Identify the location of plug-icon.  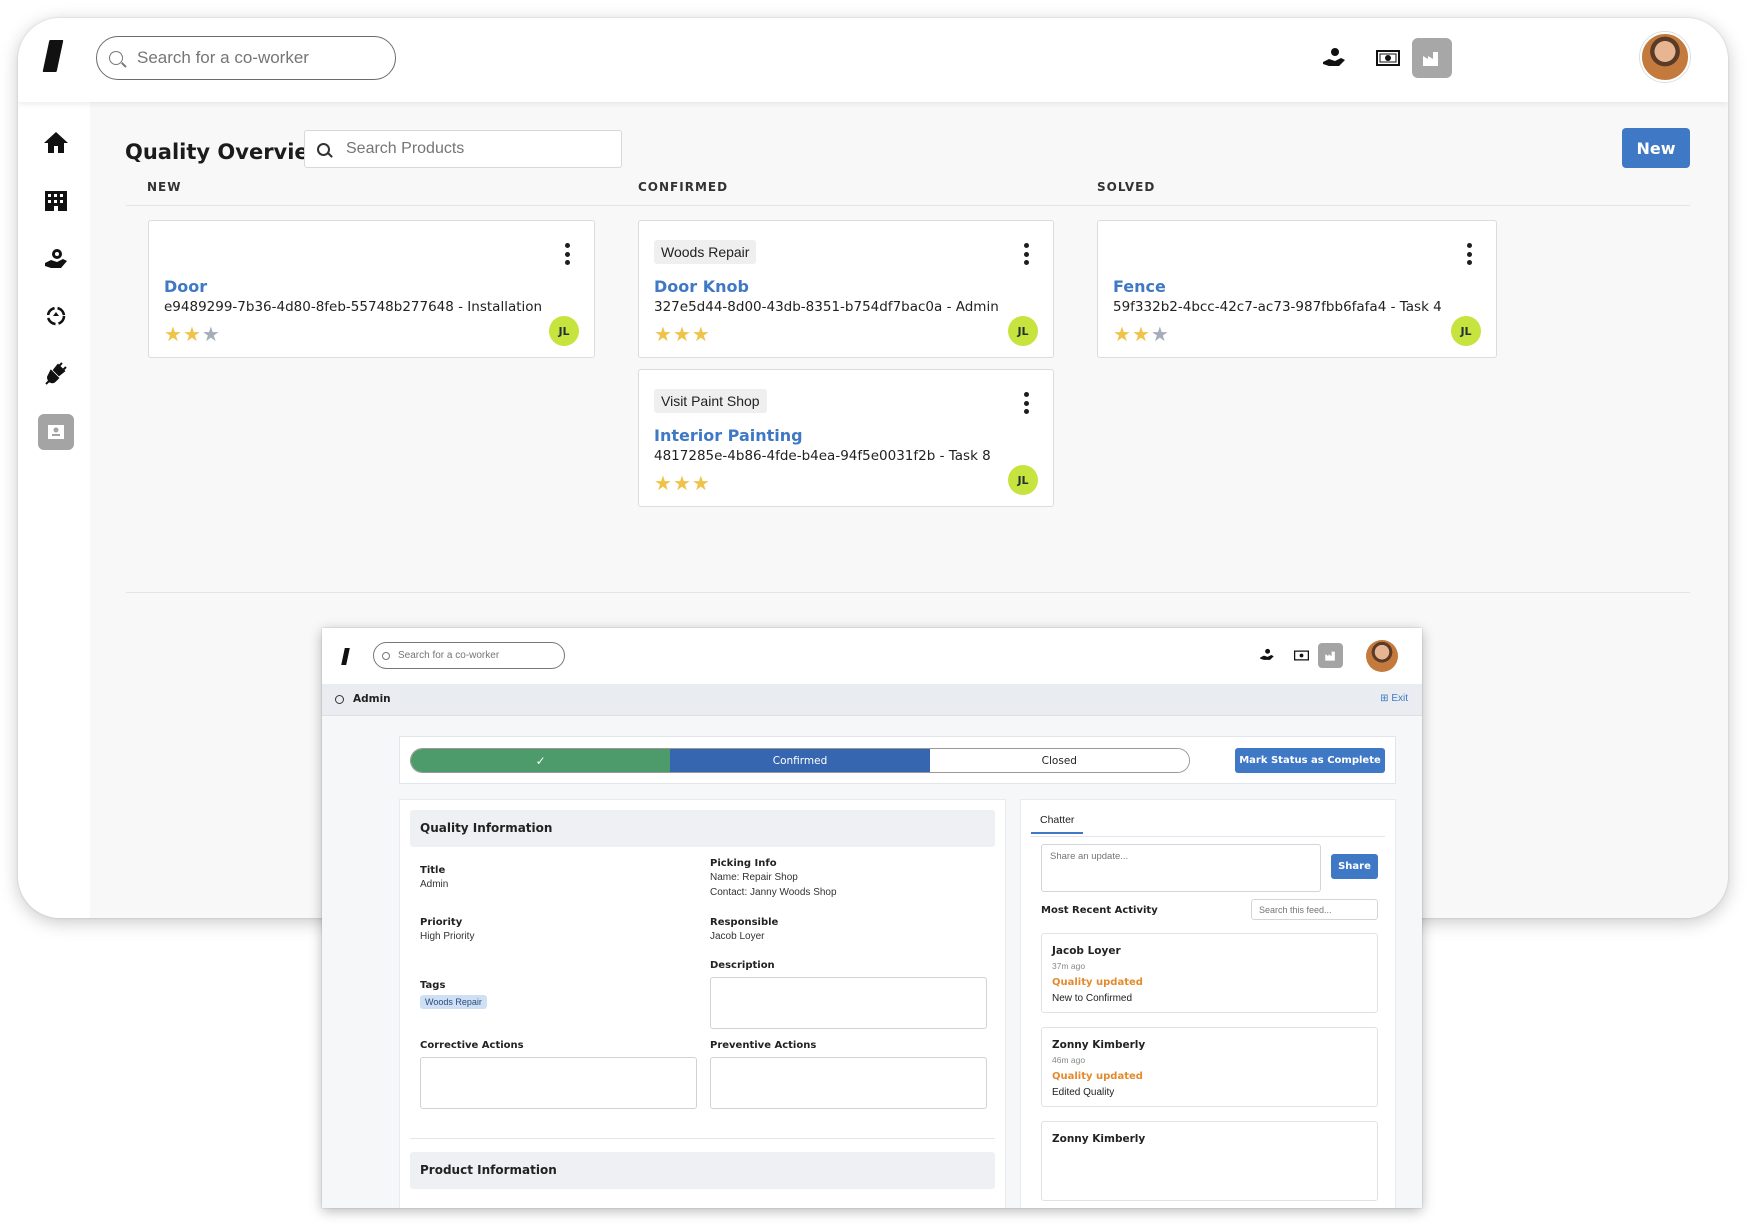
(56, 374).